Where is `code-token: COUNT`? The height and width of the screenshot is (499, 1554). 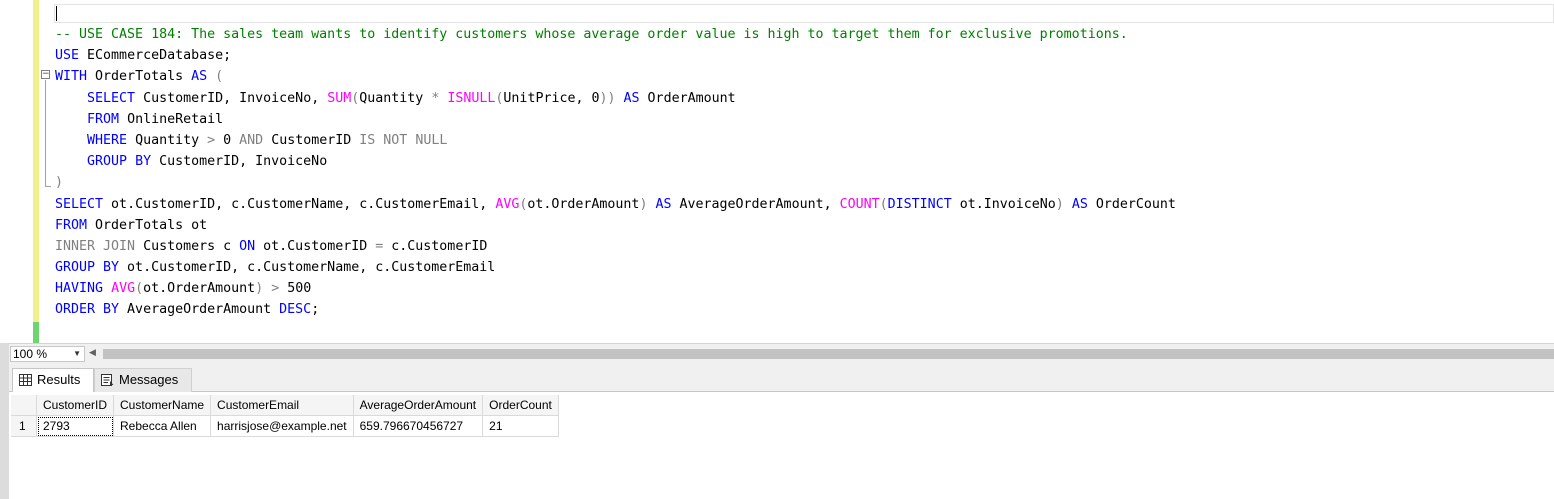
code-token: COUNT is located at coordinates (859, 204).